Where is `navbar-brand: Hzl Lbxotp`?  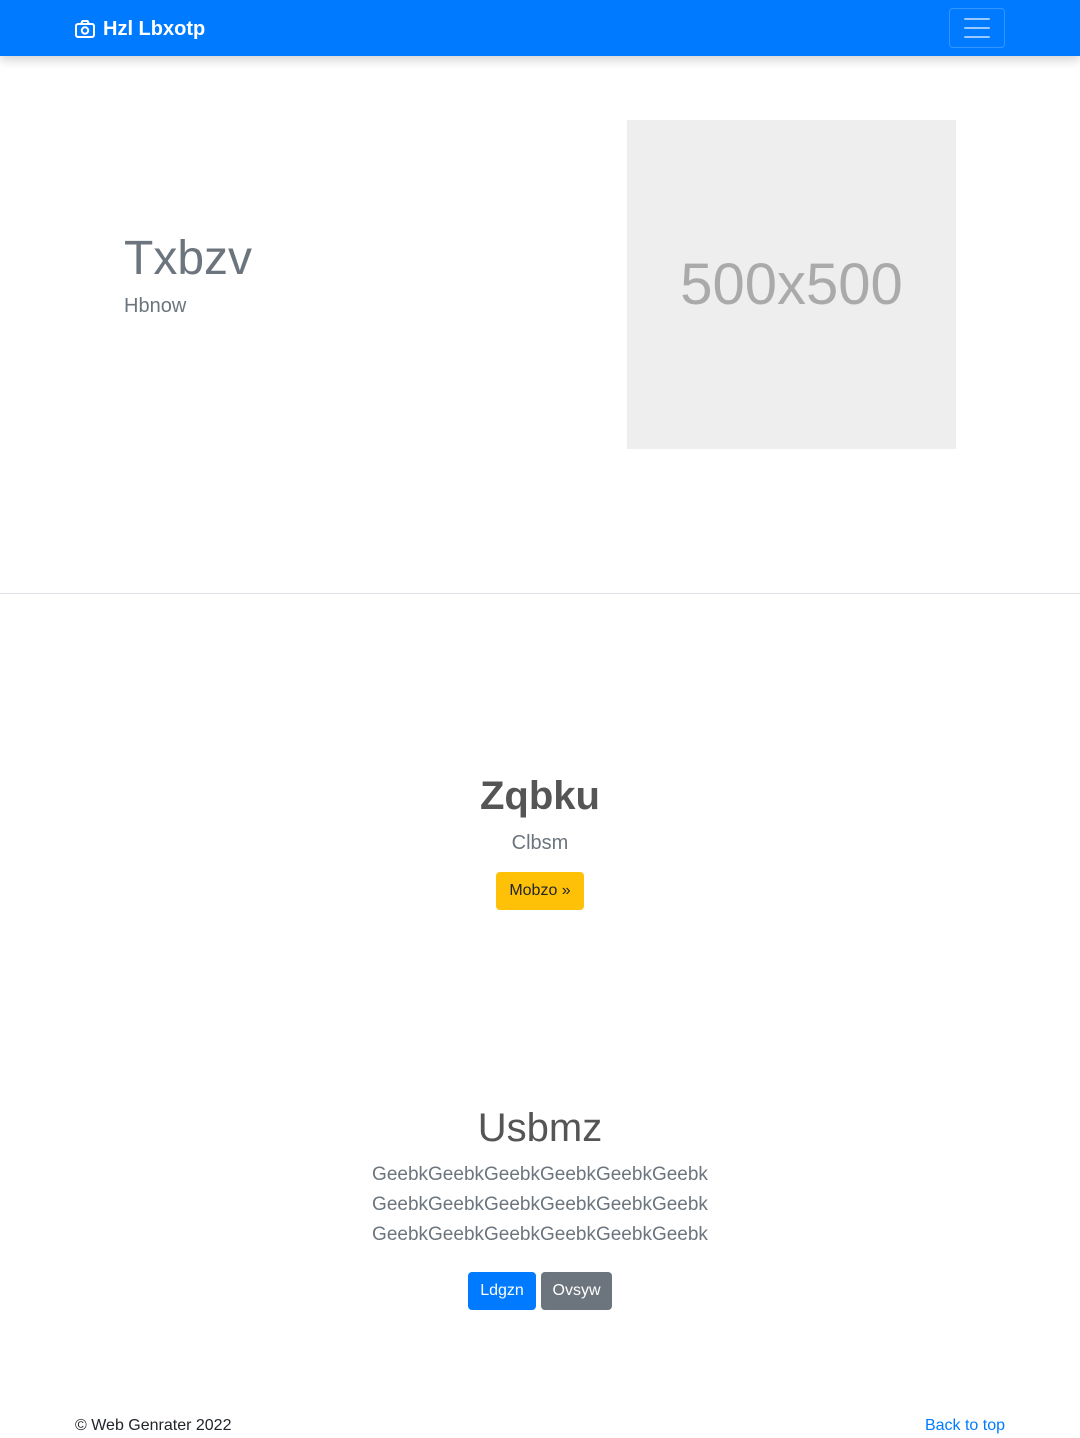
navbar-brand: Hzl Lbxotp is located at coordinates (140, 29).